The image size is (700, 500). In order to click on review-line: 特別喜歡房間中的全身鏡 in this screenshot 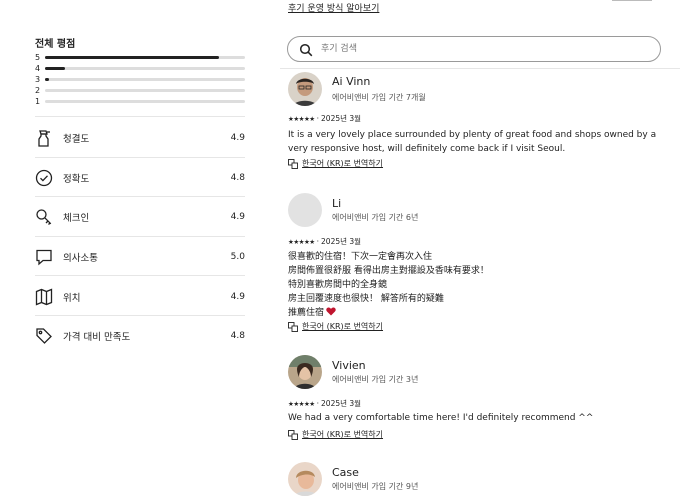, I will do `click(338, 285)`.